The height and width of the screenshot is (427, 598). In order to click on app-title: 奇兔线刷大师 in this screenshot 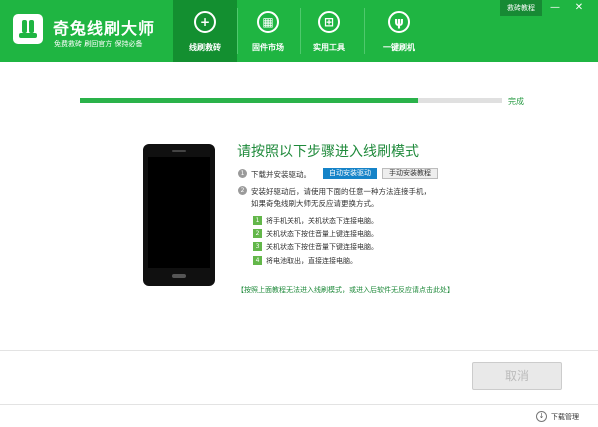, I will do `click(104, 28)`.